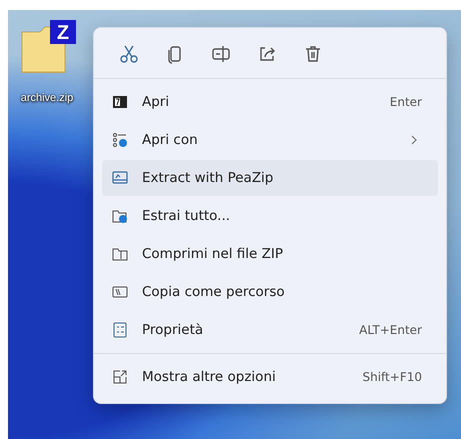 The image size is (461, 439). Describe the element at coordinates (270, 140) in the screenshot. I see `menu-item: Apri con` at that location.